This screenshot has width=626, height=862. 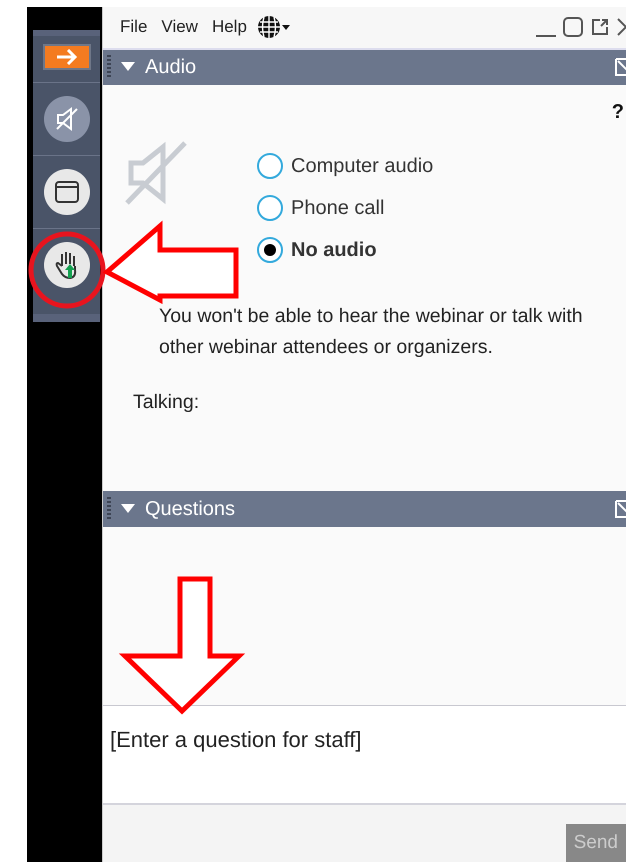 I want to click on window-icon, so click(x=67, y=192).